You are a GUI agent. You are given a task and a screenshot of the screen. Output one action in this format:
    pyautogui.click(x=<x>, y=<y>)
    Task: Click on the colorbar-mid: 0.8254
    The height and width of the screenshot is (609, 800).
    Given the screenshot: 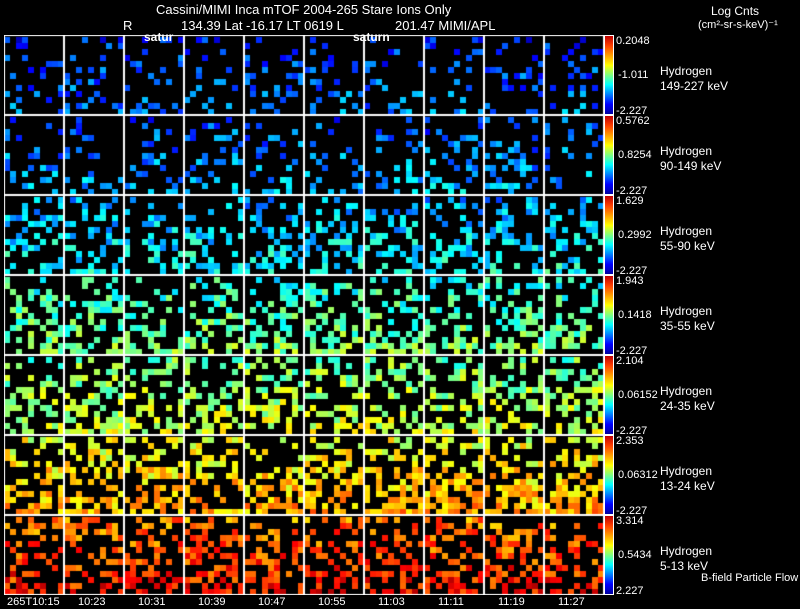 What is the action you would take?
    pyautogui.click(x=635, y=155)
    